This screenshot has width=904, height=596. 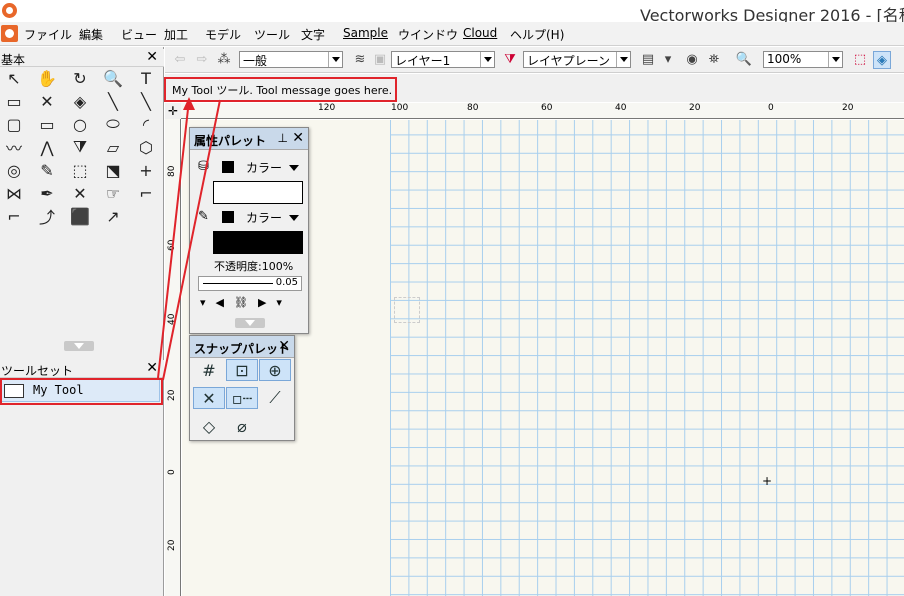 What do you see at coordinates (173, 111) in the screenshot?
I see `ruler-origin-icon: ✛` at bounding box center [173, 111].